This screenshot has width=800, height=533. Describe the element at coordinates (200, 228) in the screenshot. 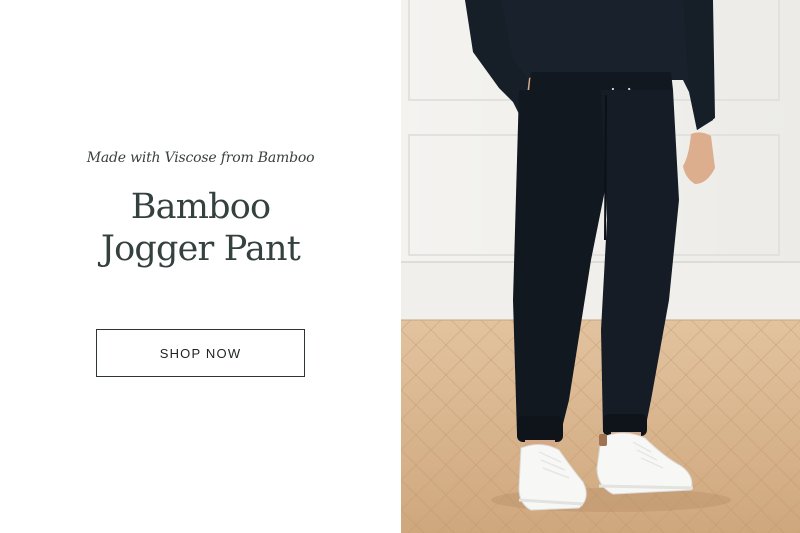

I see `promo-title: Bamboo Jogger Pant` at that location.